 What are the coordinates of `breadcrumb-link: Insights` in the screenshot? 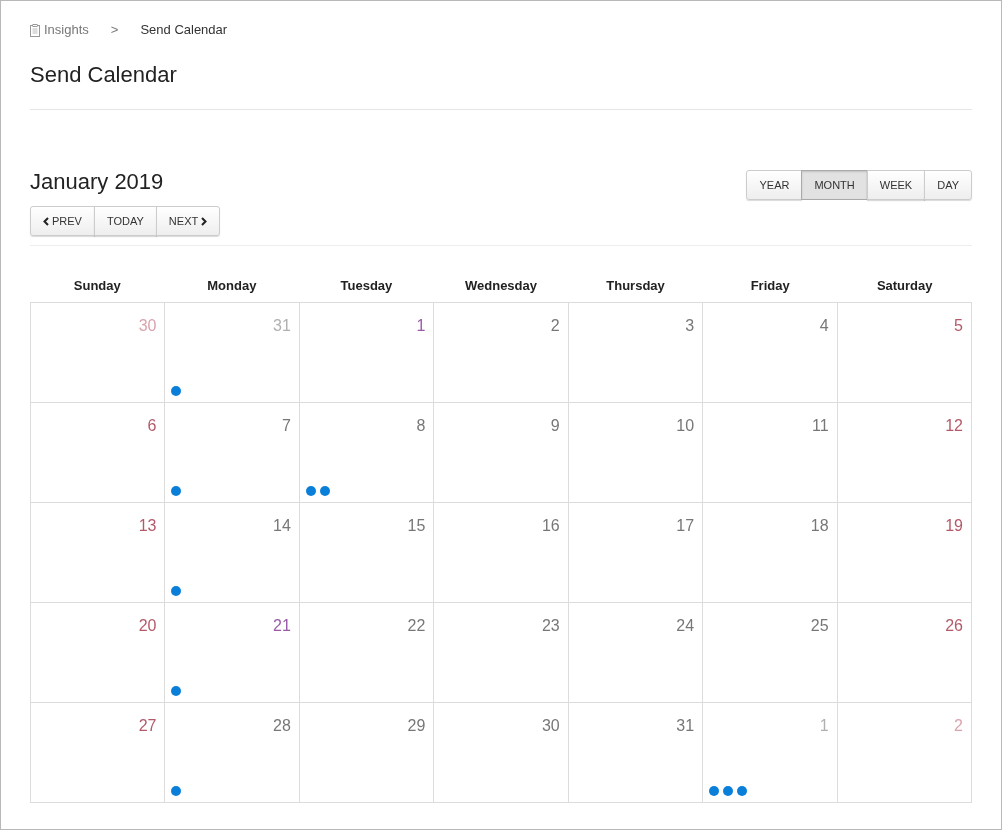 It's located at (66, 30).